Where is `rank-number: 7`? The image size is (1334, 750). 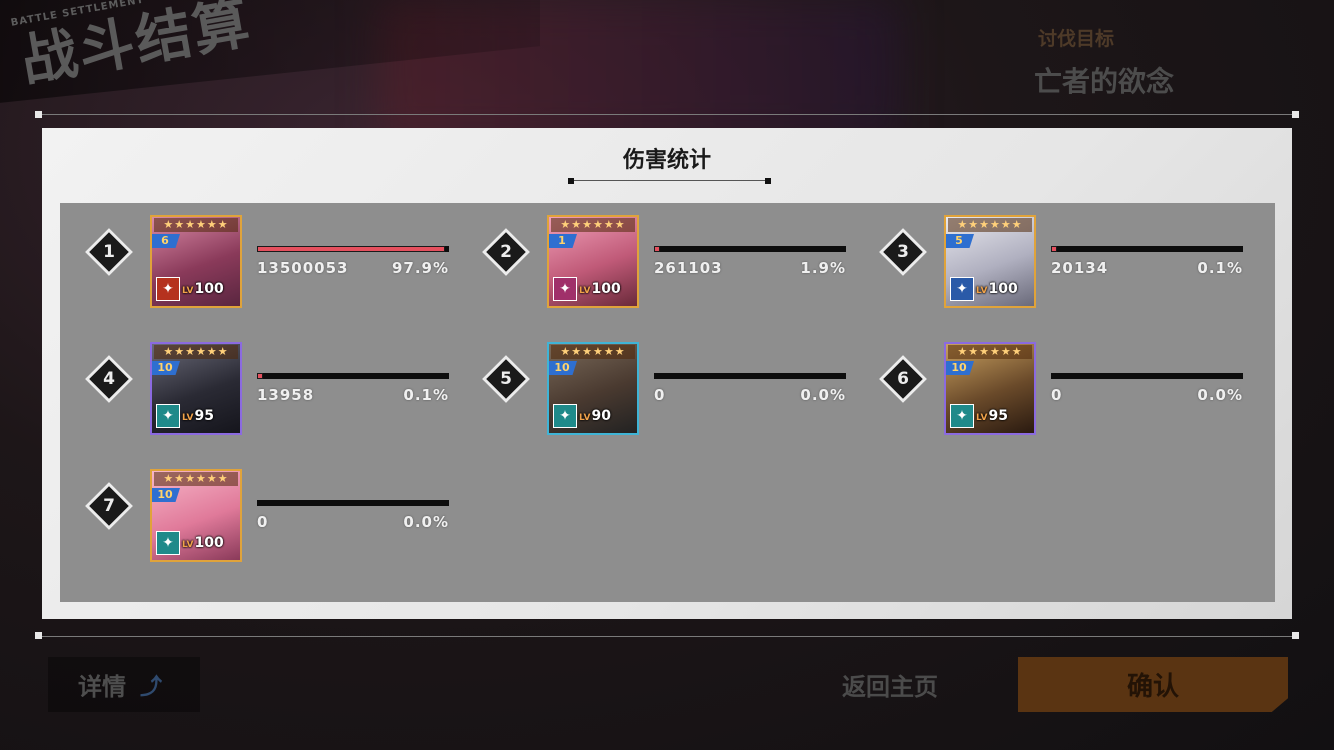
rank-number: 7 is located at coordinates (109, 506).